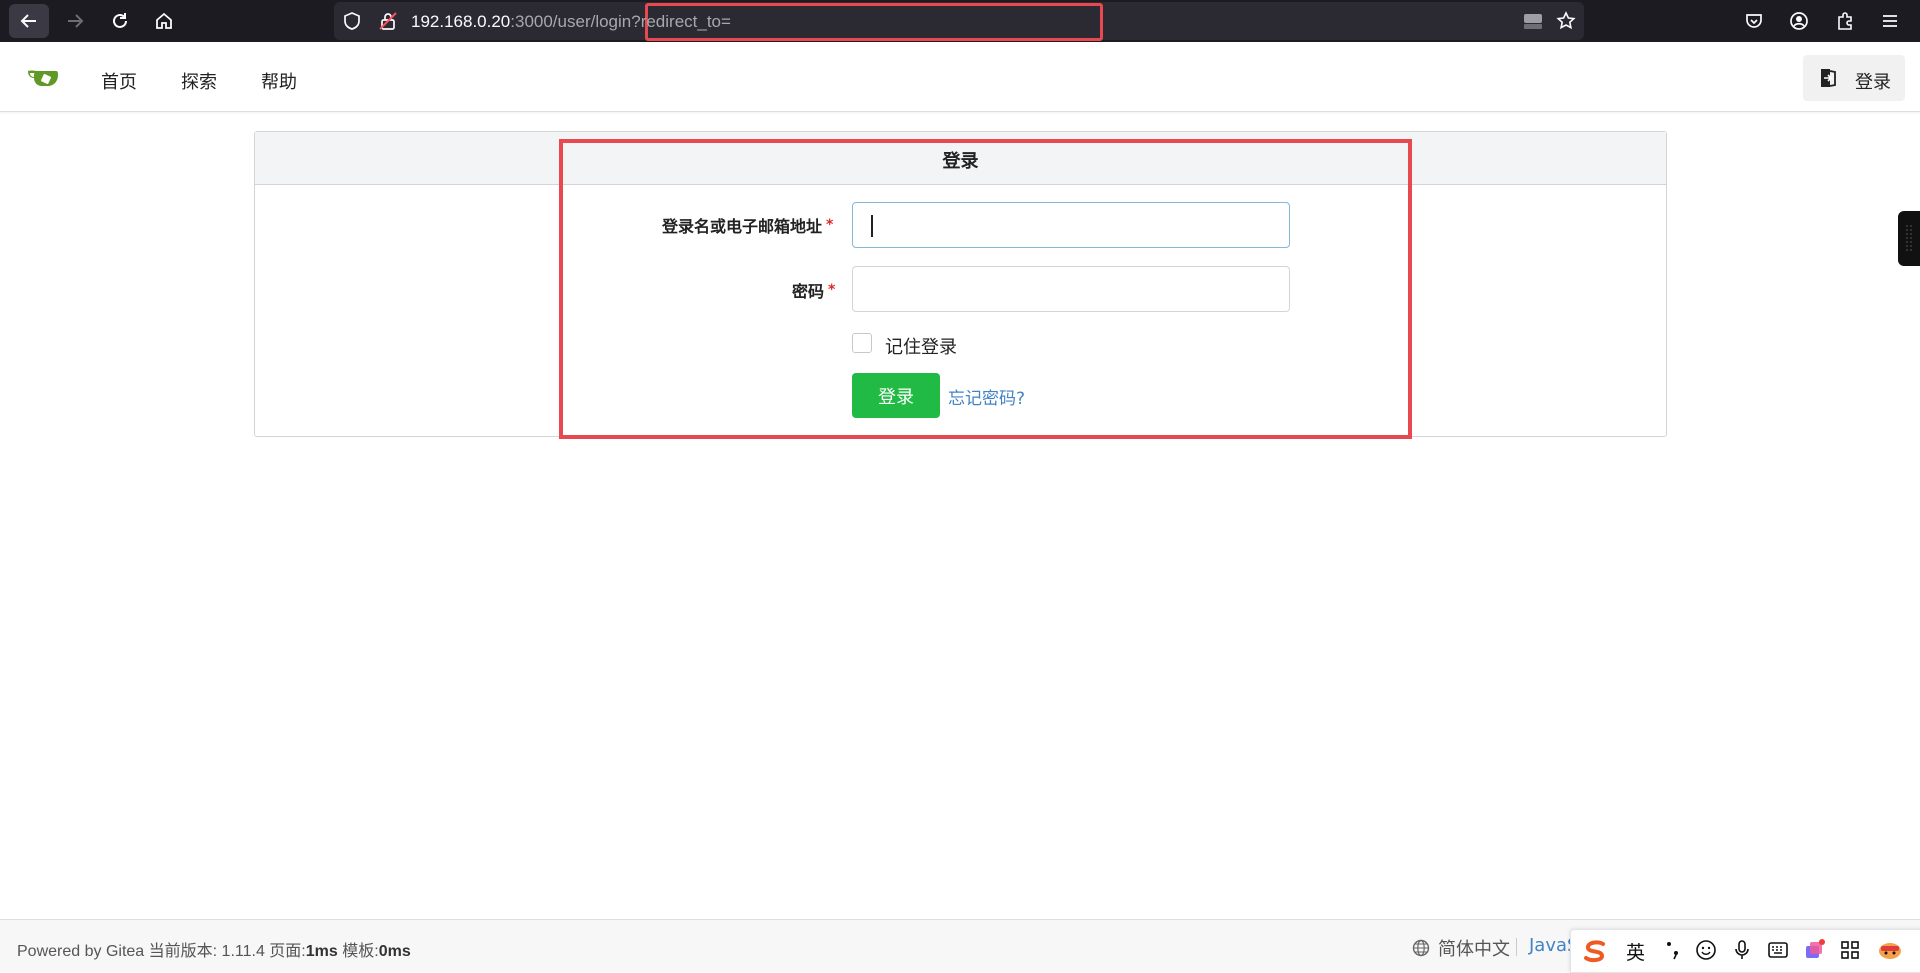  What do you see at coordinates (1673, 950) in the screenshot?
I see `punctuation-icon` at bounding box center [1673, 950].